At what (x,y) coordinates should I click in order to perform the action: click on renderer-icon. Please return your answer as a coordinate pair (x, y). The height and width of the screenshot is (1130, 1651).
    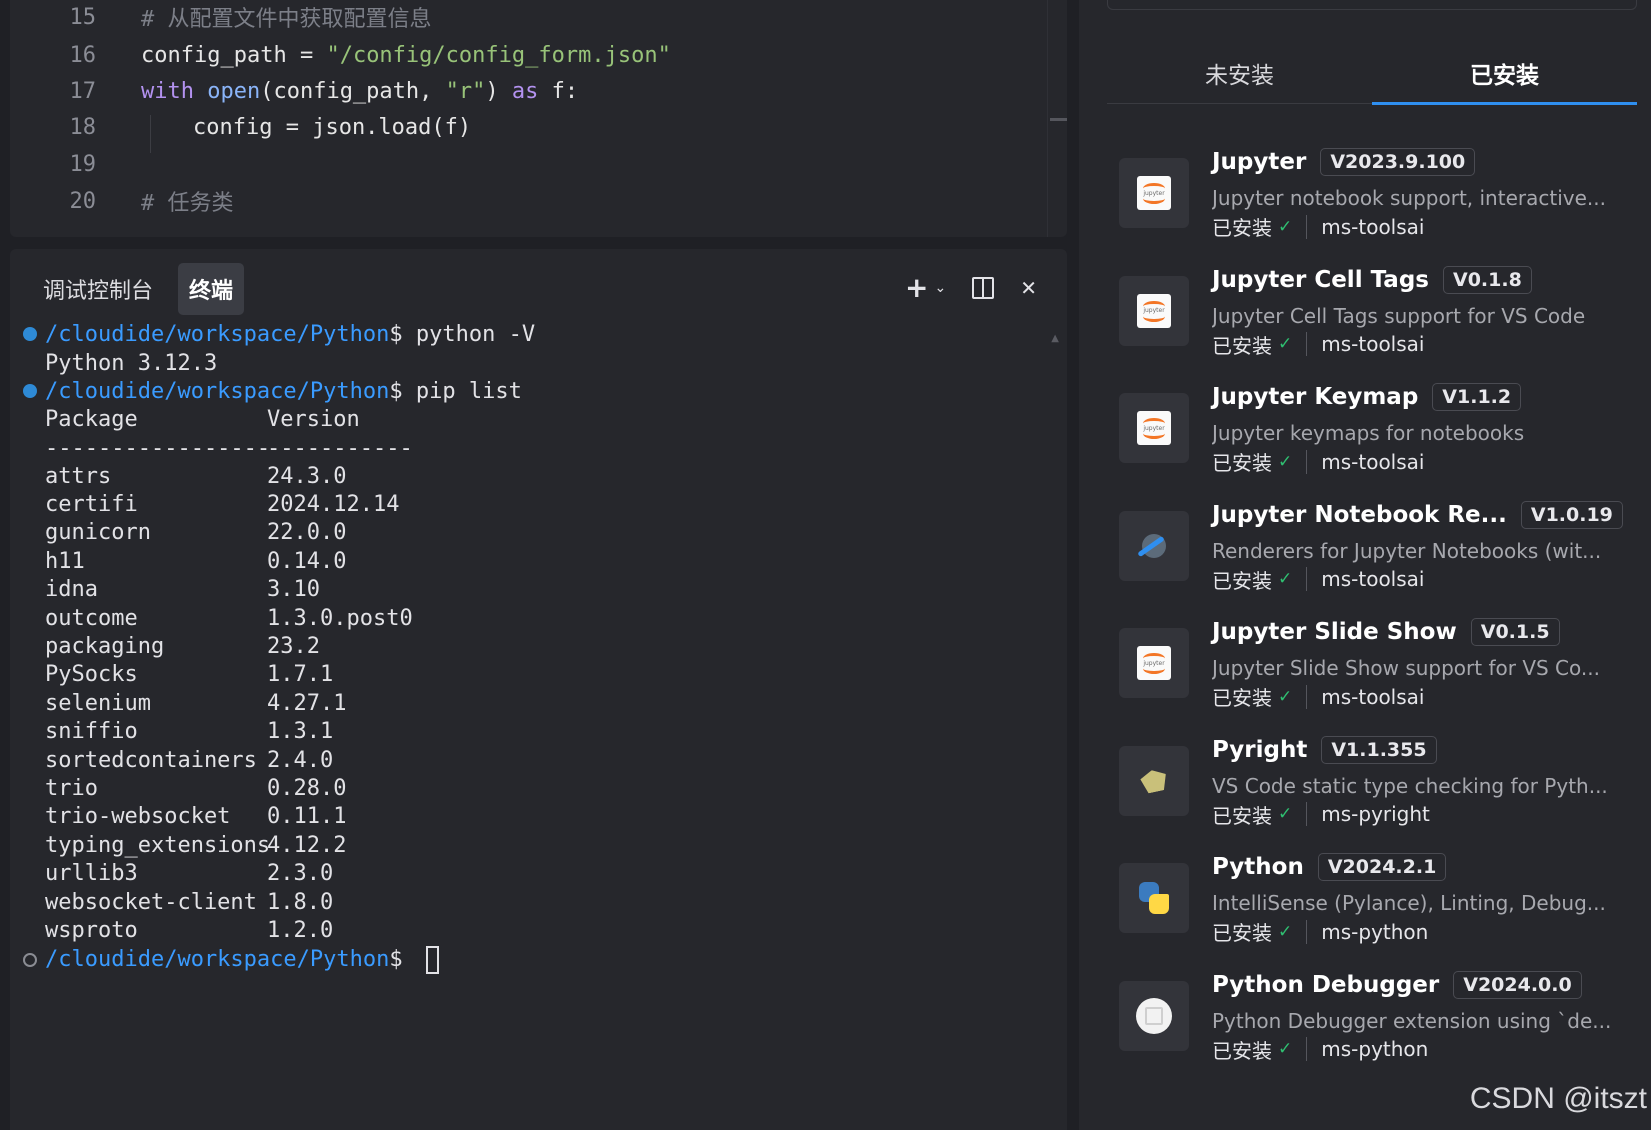
    Looking at the image, I should click on (1154, 545).